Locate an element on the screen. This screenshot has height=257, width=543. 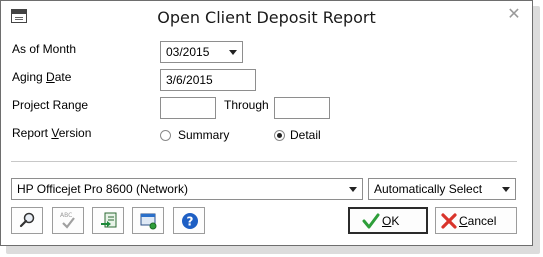
detail-radio is located at coordinates (279, 135).